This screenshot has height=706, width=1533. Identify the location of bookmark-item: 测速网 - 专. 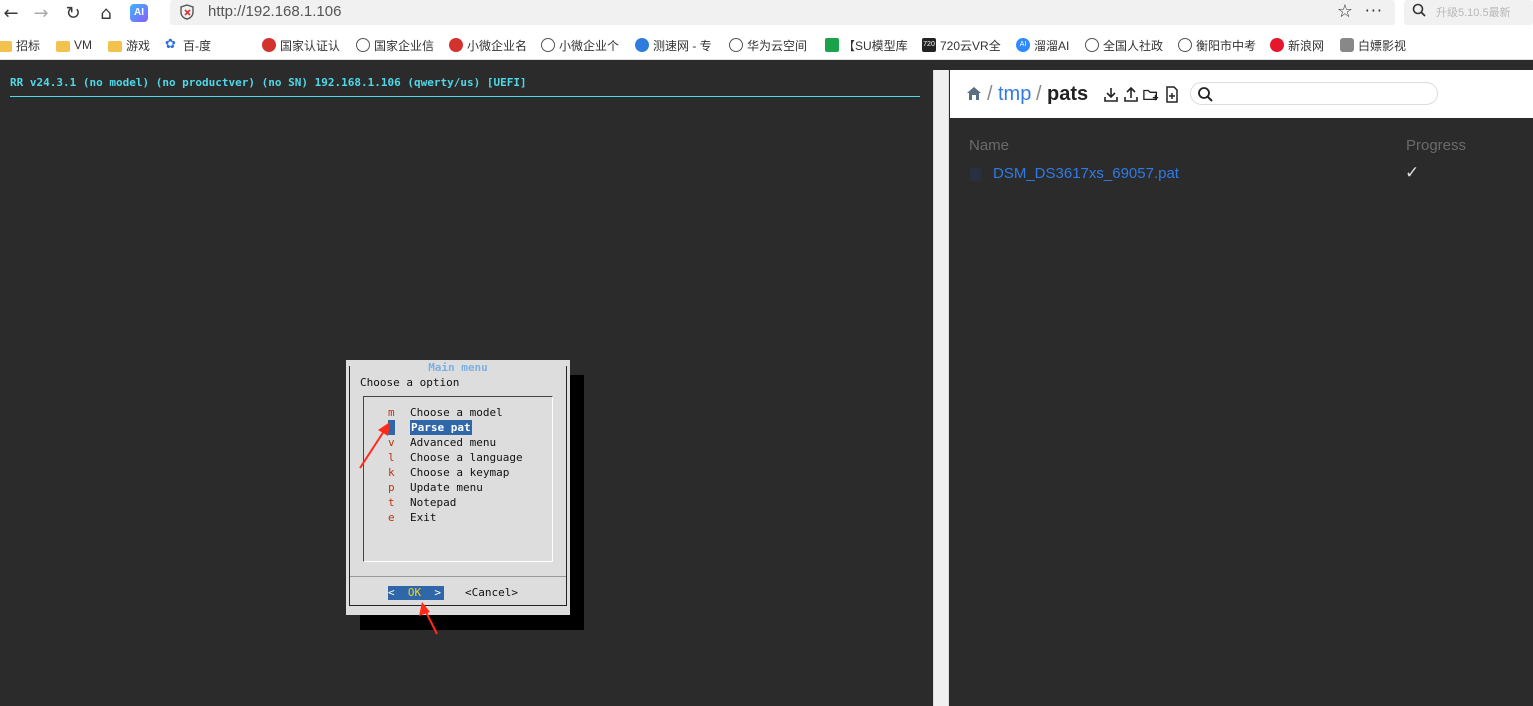
(676, 45).